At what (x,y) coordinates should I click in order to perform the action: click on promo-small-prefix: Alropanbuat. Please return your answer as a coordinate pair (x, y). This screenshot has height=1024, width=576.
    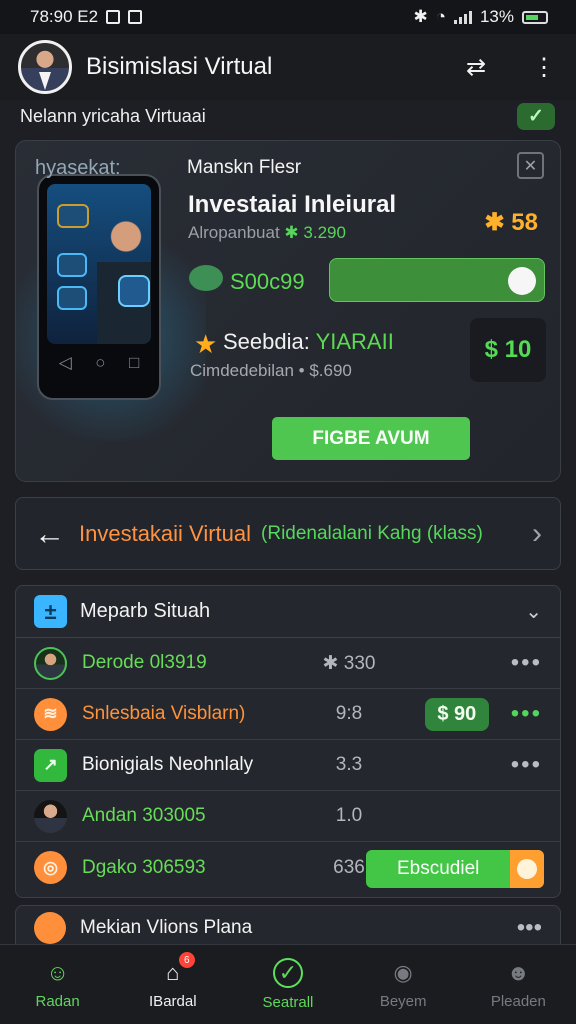
    Looking at the image, I should click on (234, 232).